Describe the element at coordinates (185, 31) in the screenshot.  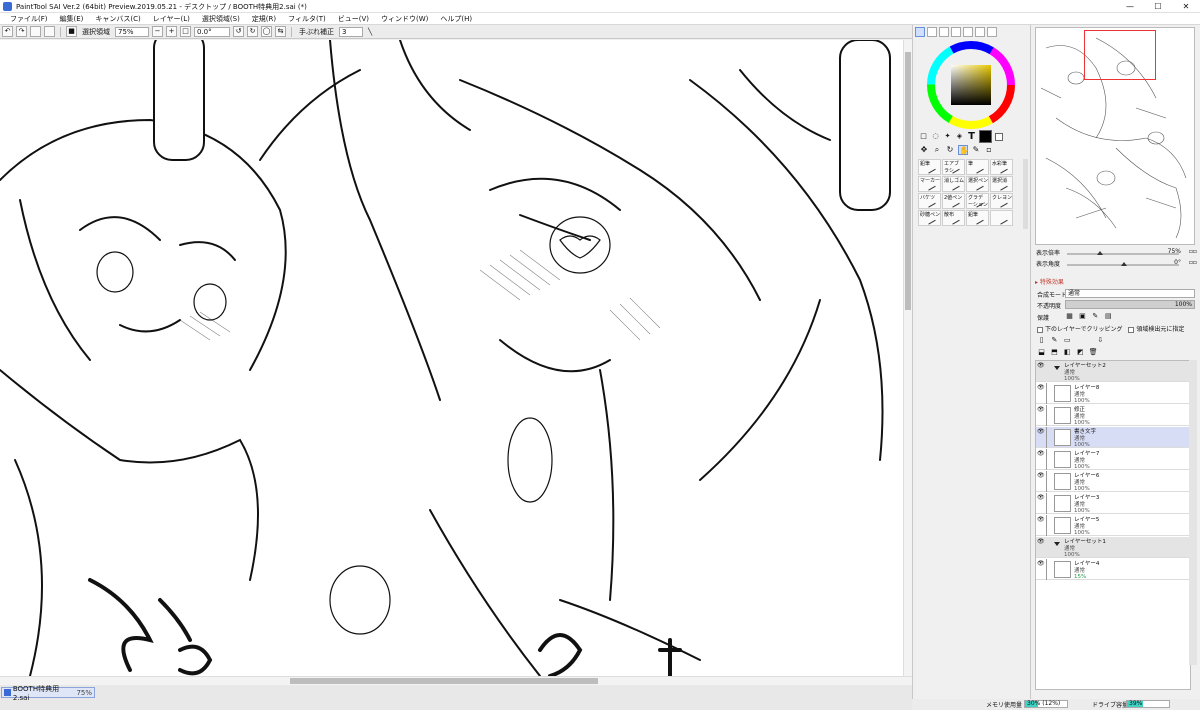
I see `zoom-reset-icon: □` at that location.